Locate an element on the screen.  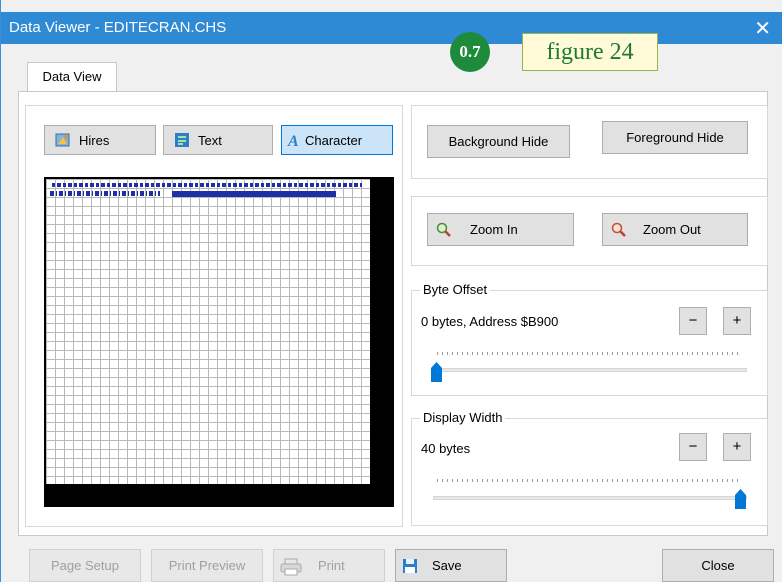
save-label: Save is located at coordinates (447, 565).